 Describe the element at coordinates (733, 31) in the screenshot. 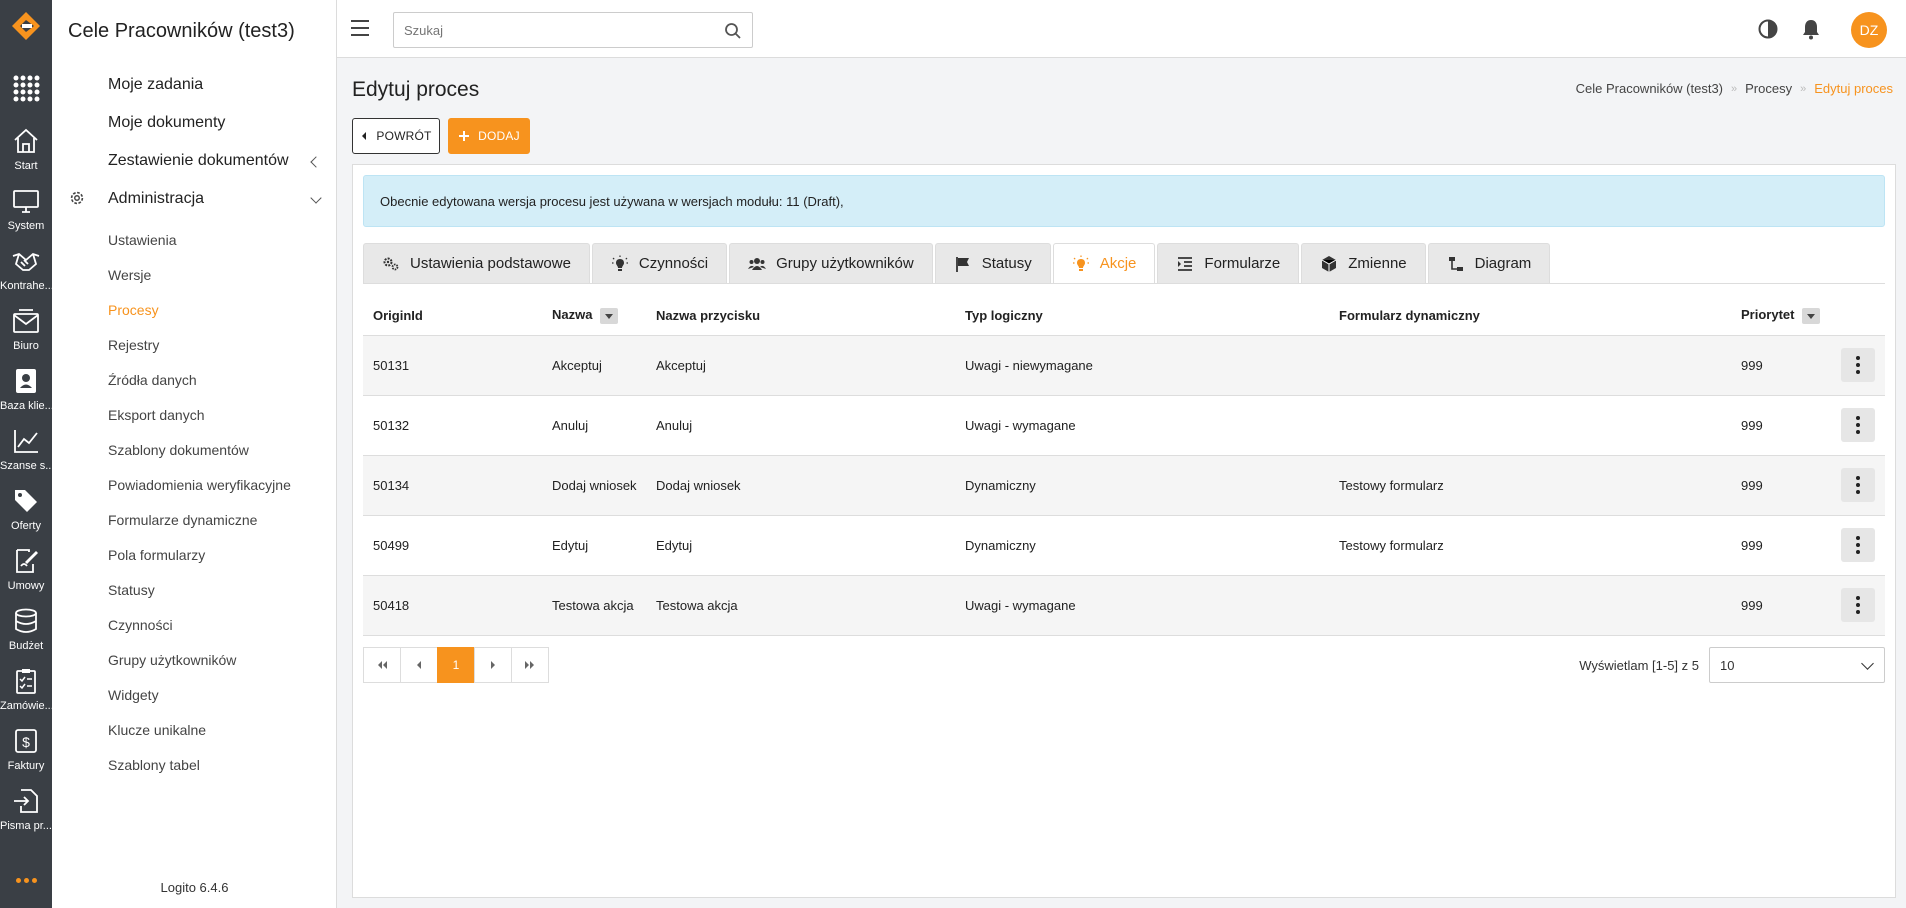

I see `search-icon` at that location.